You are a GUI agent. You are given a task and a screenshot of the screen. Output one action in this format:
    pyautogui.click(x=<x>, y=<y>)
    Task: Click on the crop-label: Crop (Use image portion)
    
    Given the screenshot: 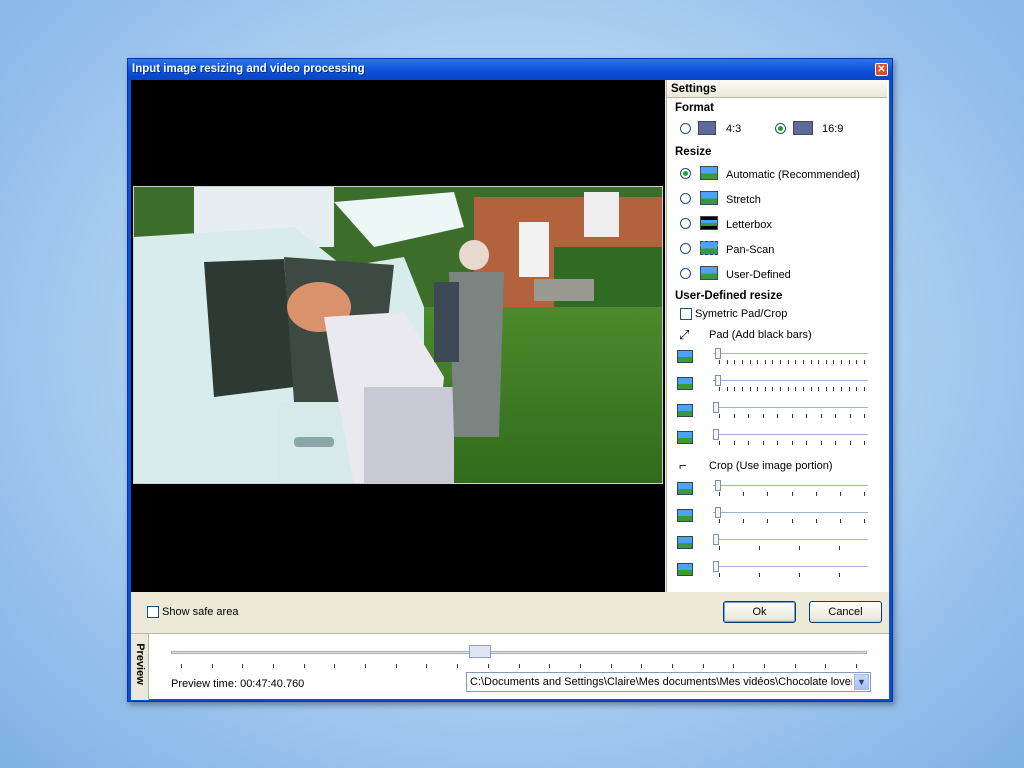 What is the action you would take?
    pyautogui.click(x=771, y=466)
    